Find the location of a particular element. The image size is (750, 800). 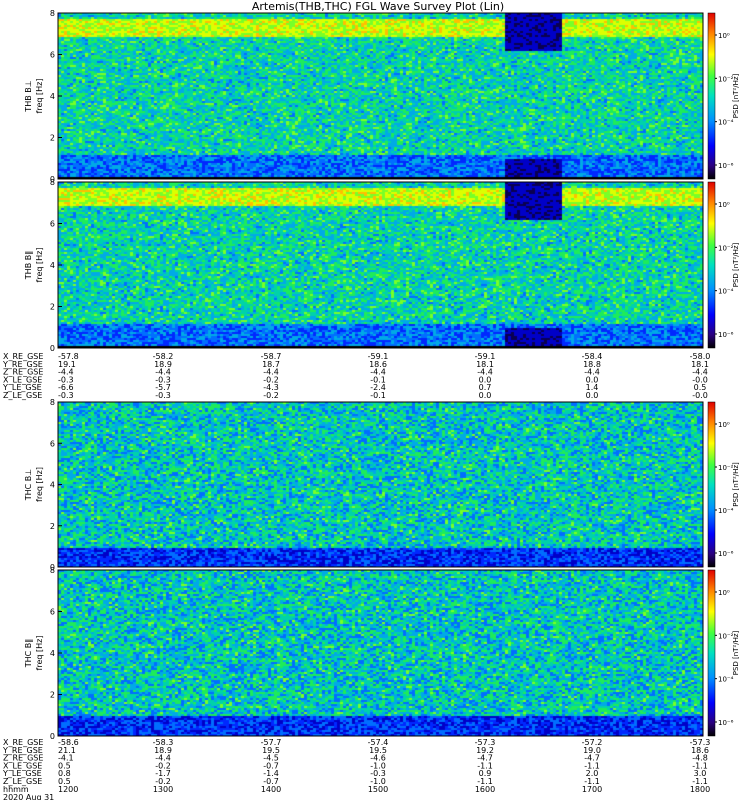

x-tick-label: 1400 is located at coordinates (271, 789).